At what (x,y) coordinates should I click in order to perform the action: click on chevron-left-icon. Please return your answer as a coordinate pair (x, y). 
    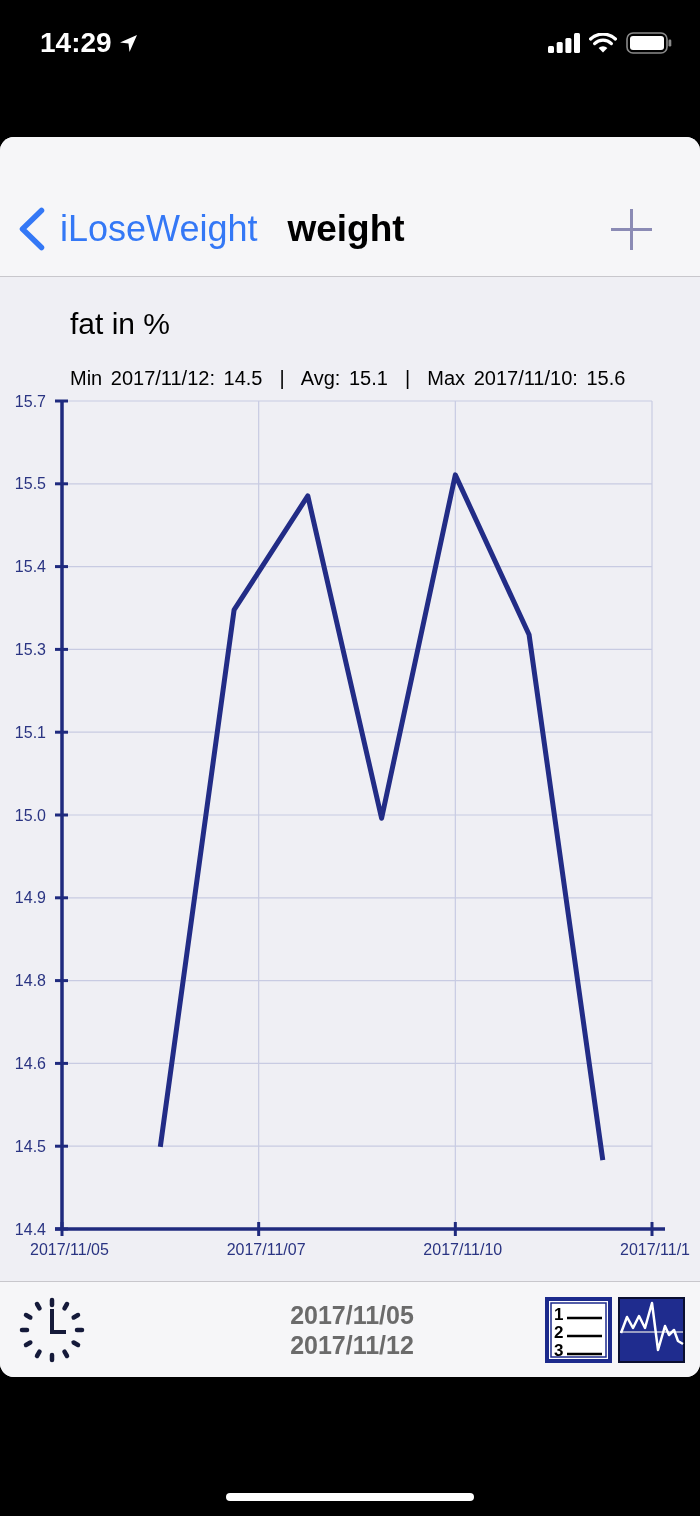
    Looking at the image, I should click on (31, 229).